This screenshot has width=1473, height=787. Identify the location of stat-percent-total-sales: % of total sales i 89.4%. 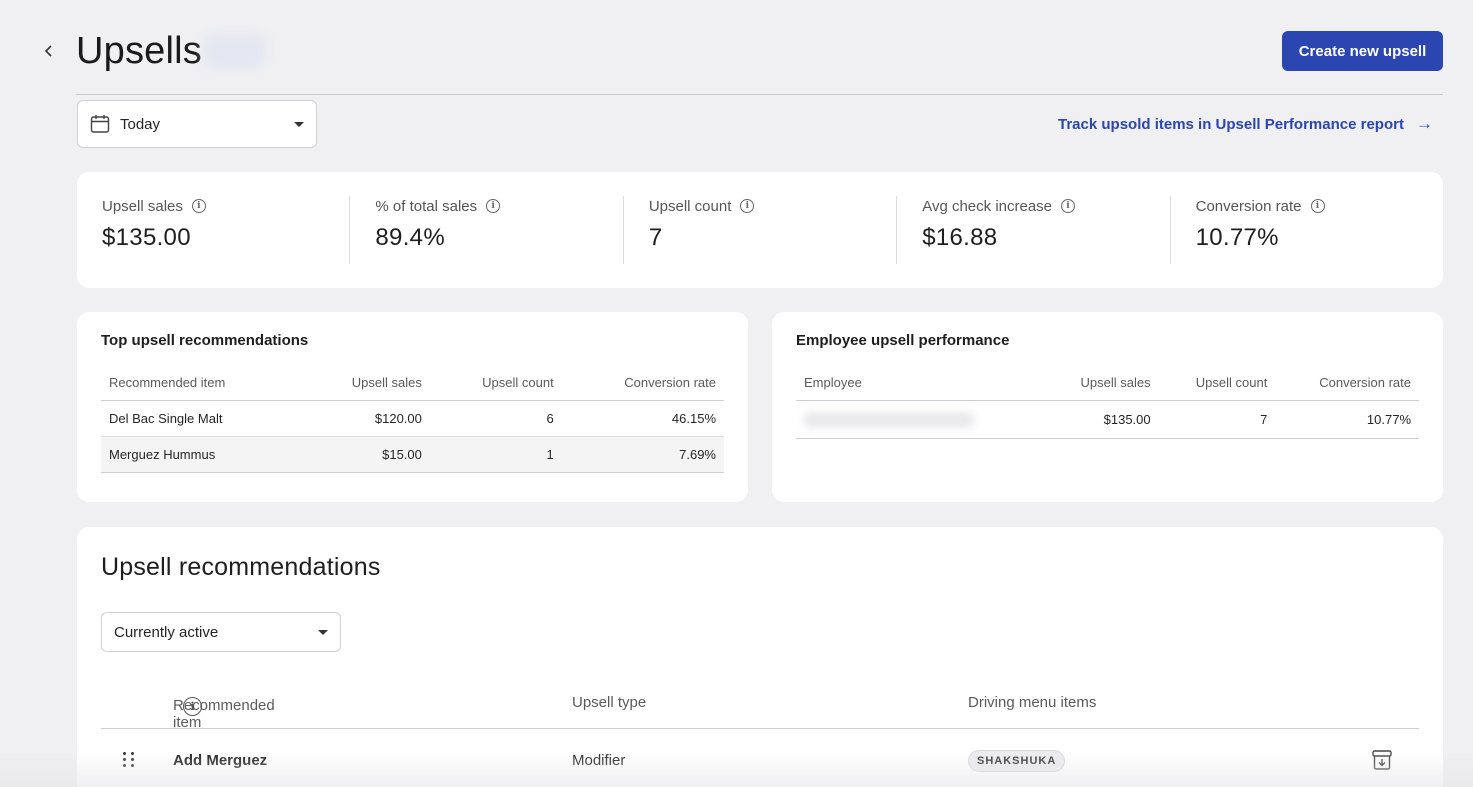
(485, 230).